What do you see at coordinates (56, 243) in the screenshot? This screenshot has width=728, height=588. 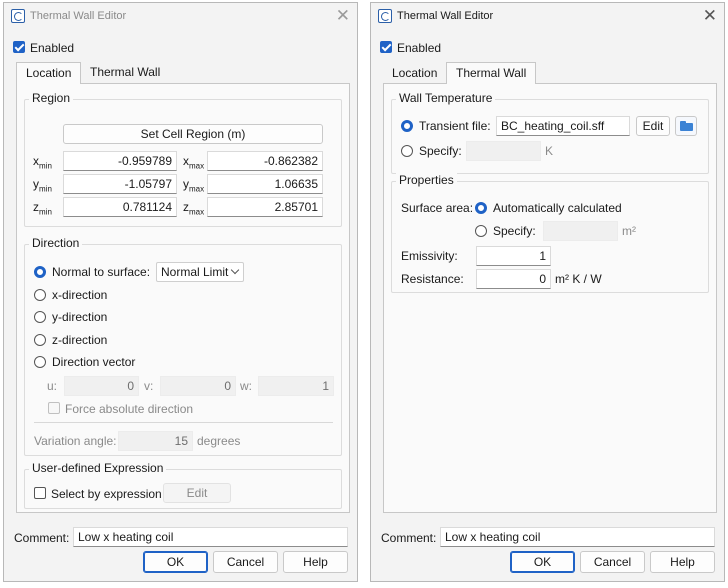 I see `direction-title: Direction` at bounding box center [56, 243].